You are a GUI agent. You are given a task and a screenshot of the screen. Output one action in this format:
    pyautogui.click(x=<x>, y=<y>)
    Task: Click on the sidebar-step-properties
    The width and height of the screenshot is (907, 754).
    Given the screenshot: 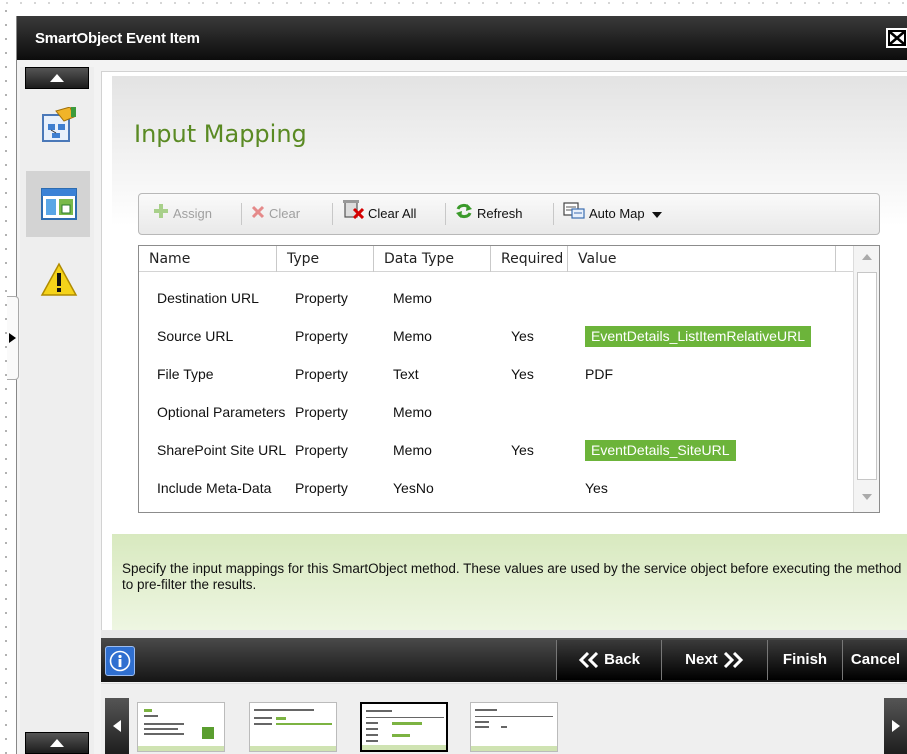 What is the action you would take?
    pyautogui.click(x=58, y=126)
    